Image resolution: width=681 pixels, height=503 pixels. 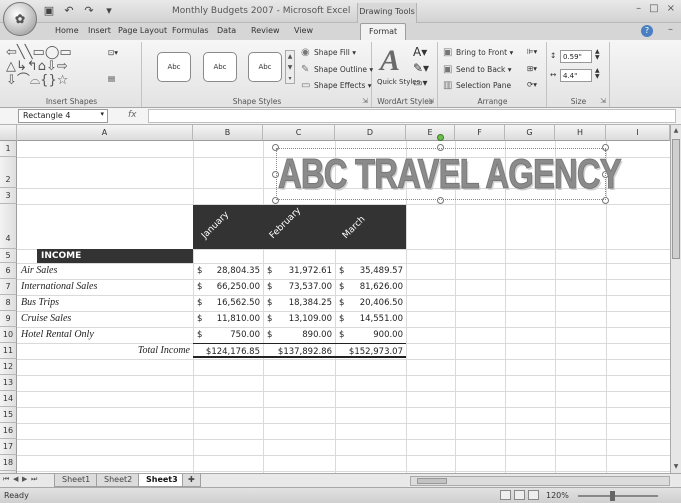 I want to click on office-button: ✿, so click(x=20, y=19).